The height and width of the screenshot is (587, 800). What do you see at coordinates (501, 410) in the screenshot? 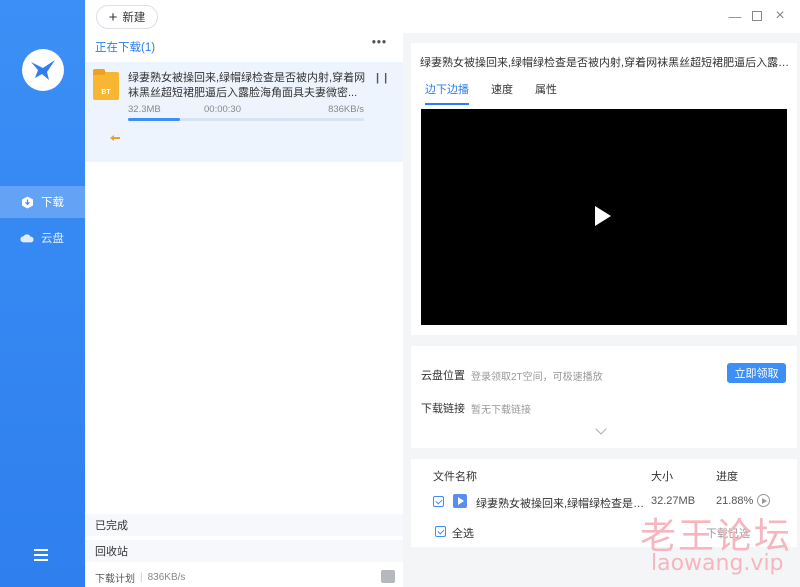
I see `download-link-value: 暂无下载链接` at bounding box center [501, 410].